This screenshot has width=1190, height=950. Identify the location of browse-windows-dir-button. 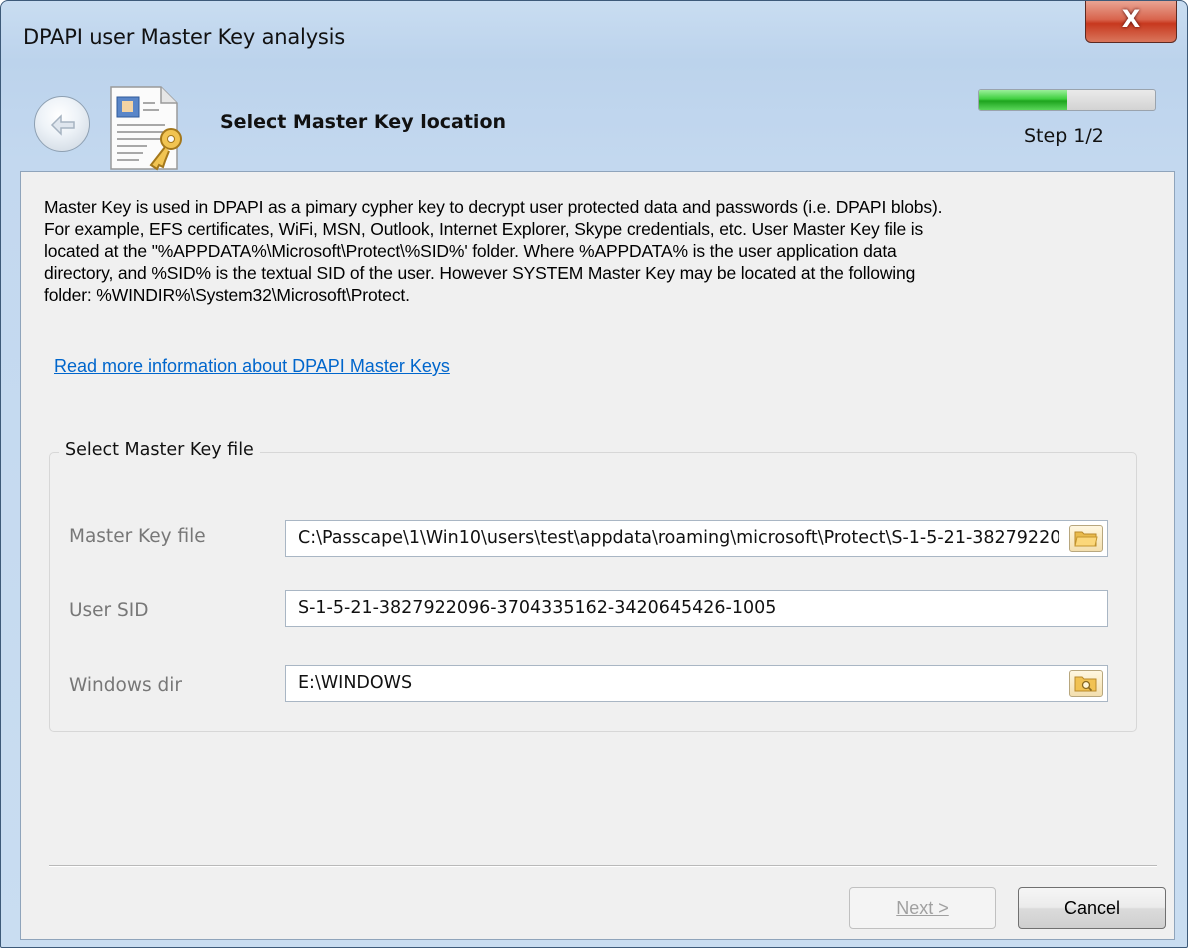
(1086, 683).